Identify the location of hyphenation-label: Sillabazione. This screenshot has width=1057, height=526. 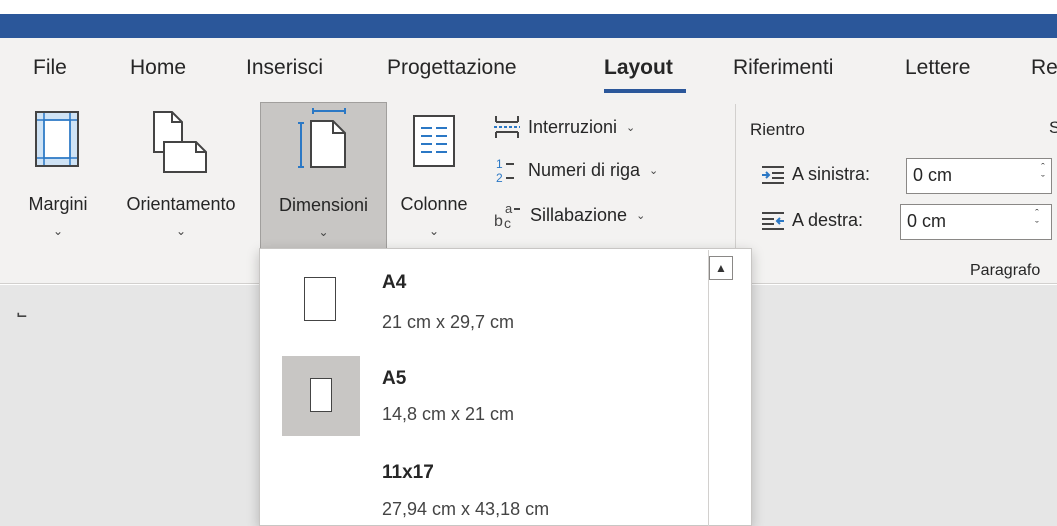
(579, 214).